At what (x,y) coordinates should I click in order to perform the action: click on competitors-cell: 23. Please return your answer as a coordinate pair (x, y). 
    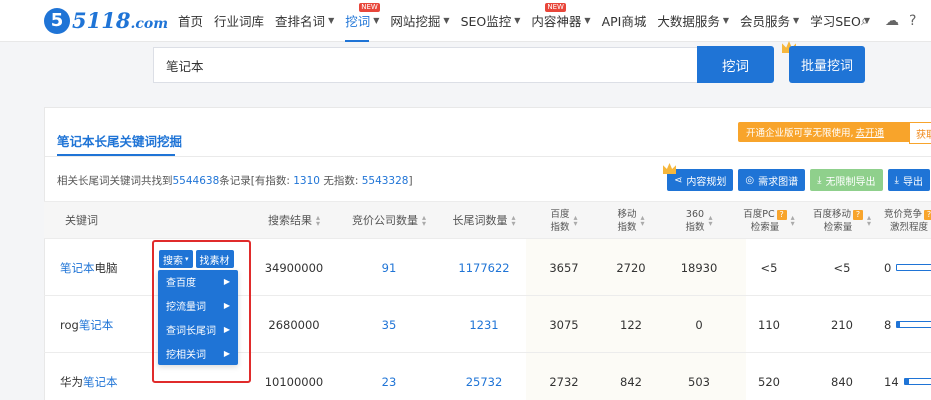
    Looking at the image, I should click on (389, 376).